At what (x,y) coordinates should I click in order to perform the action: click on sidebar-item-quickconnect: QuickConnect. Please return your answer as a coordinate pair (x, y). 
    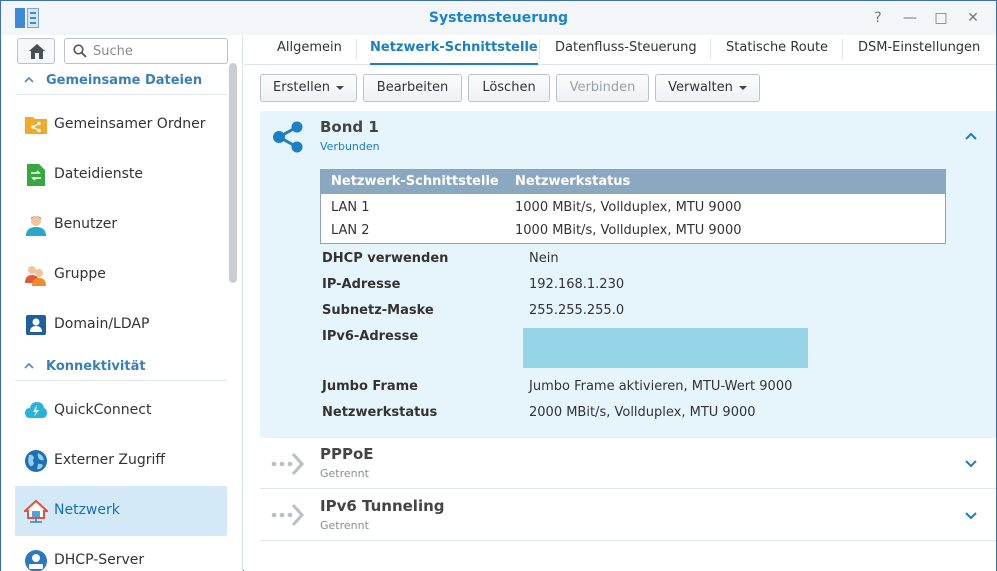
    Looking at the image, I should click on (121, 411).